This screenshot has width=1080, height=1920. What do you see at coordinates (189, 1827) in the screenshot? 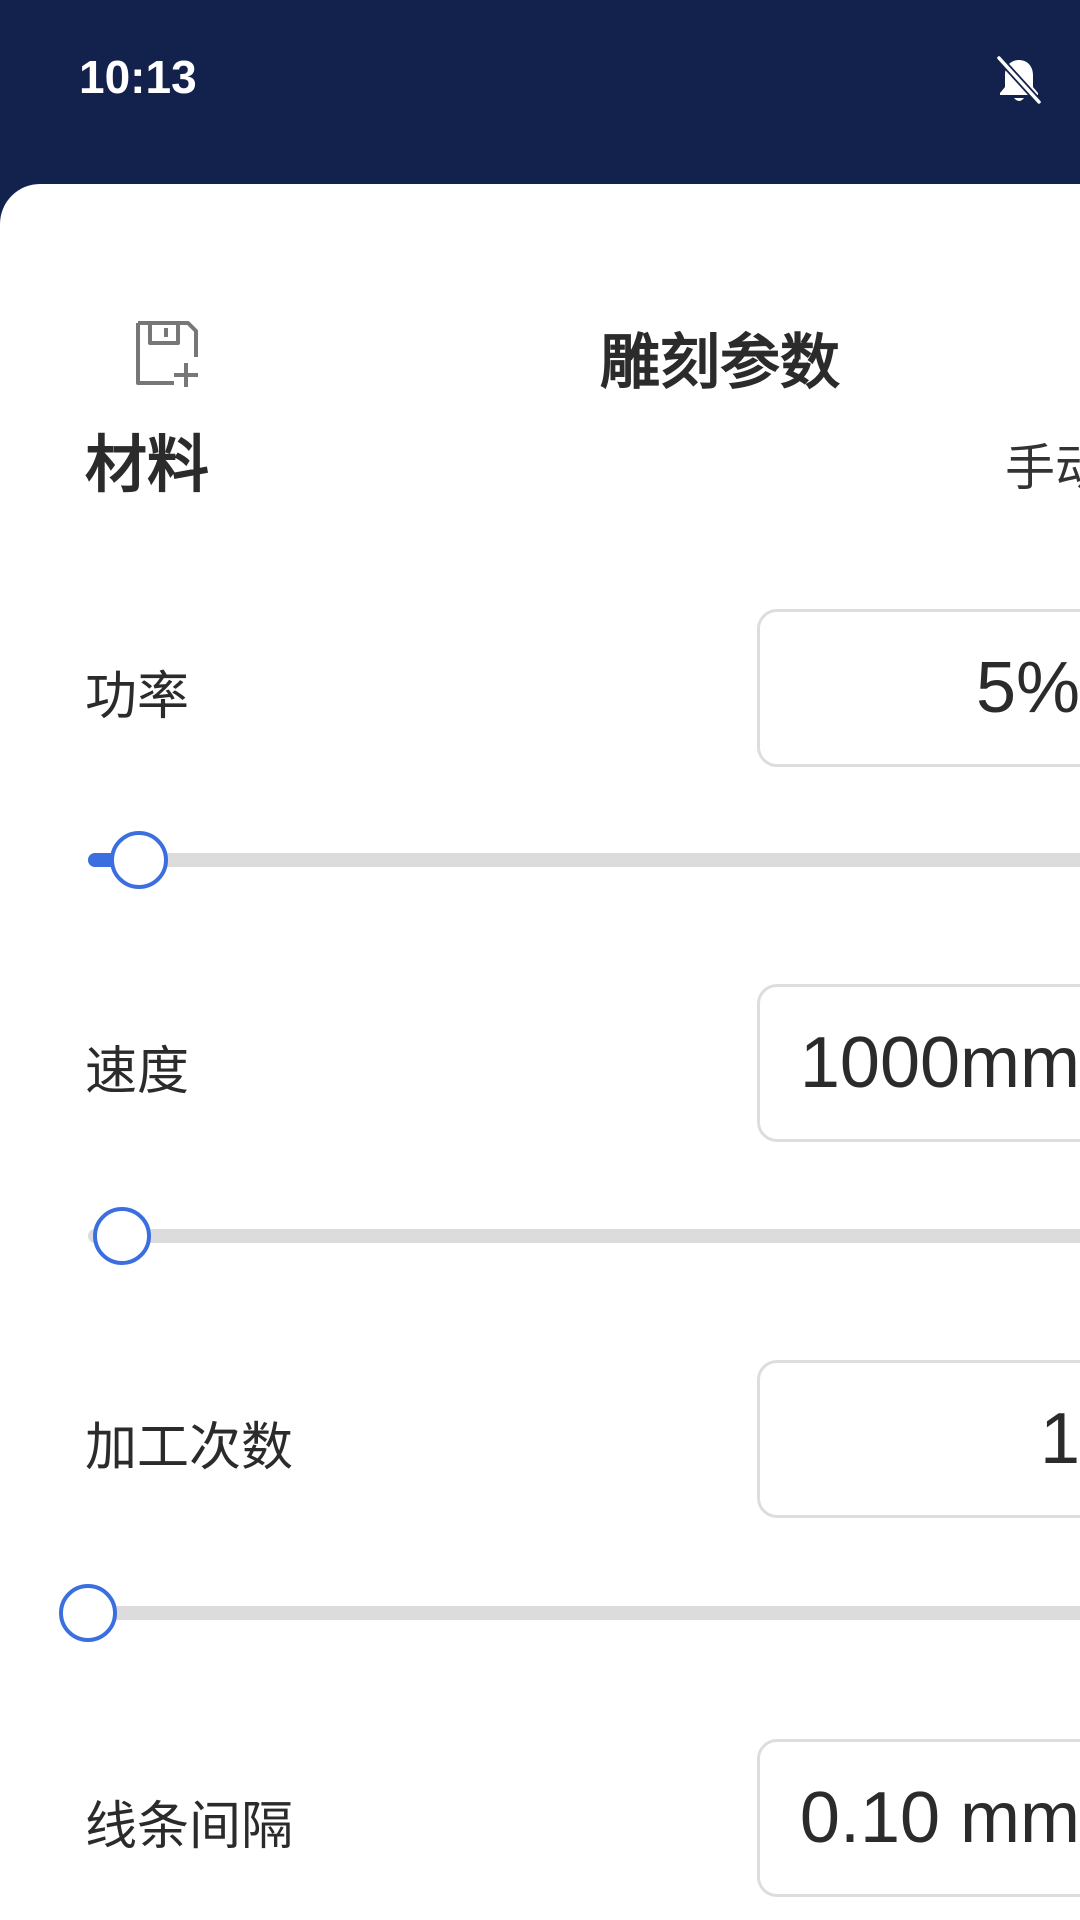
I see `line-interval-label: 线条间隔` at bounding box center [189, 1827].